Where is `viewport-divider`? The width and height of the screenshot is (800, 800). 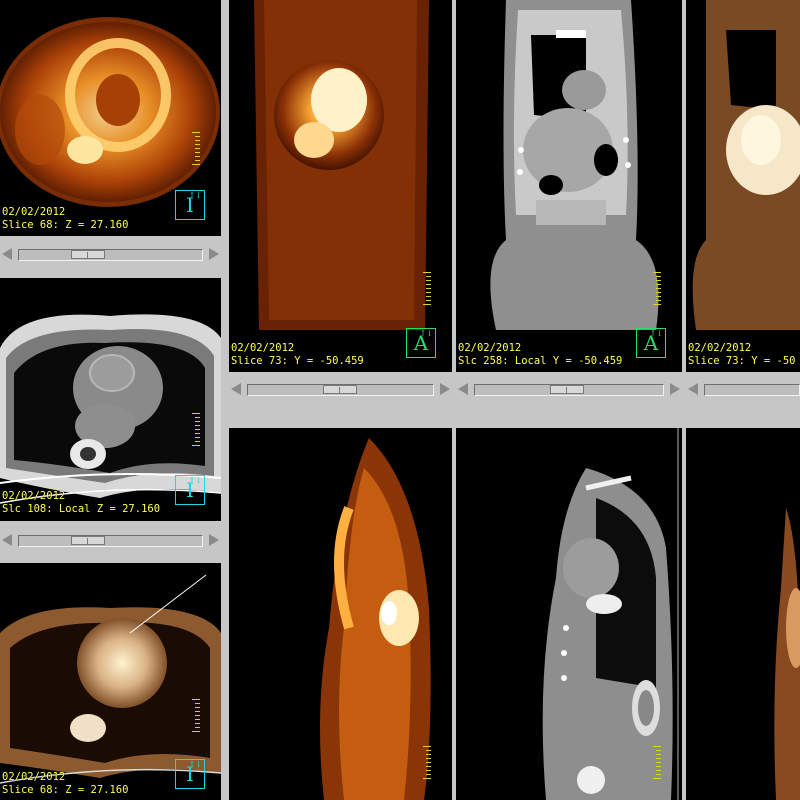
viewport-divider is located at coordinates (678, 614).